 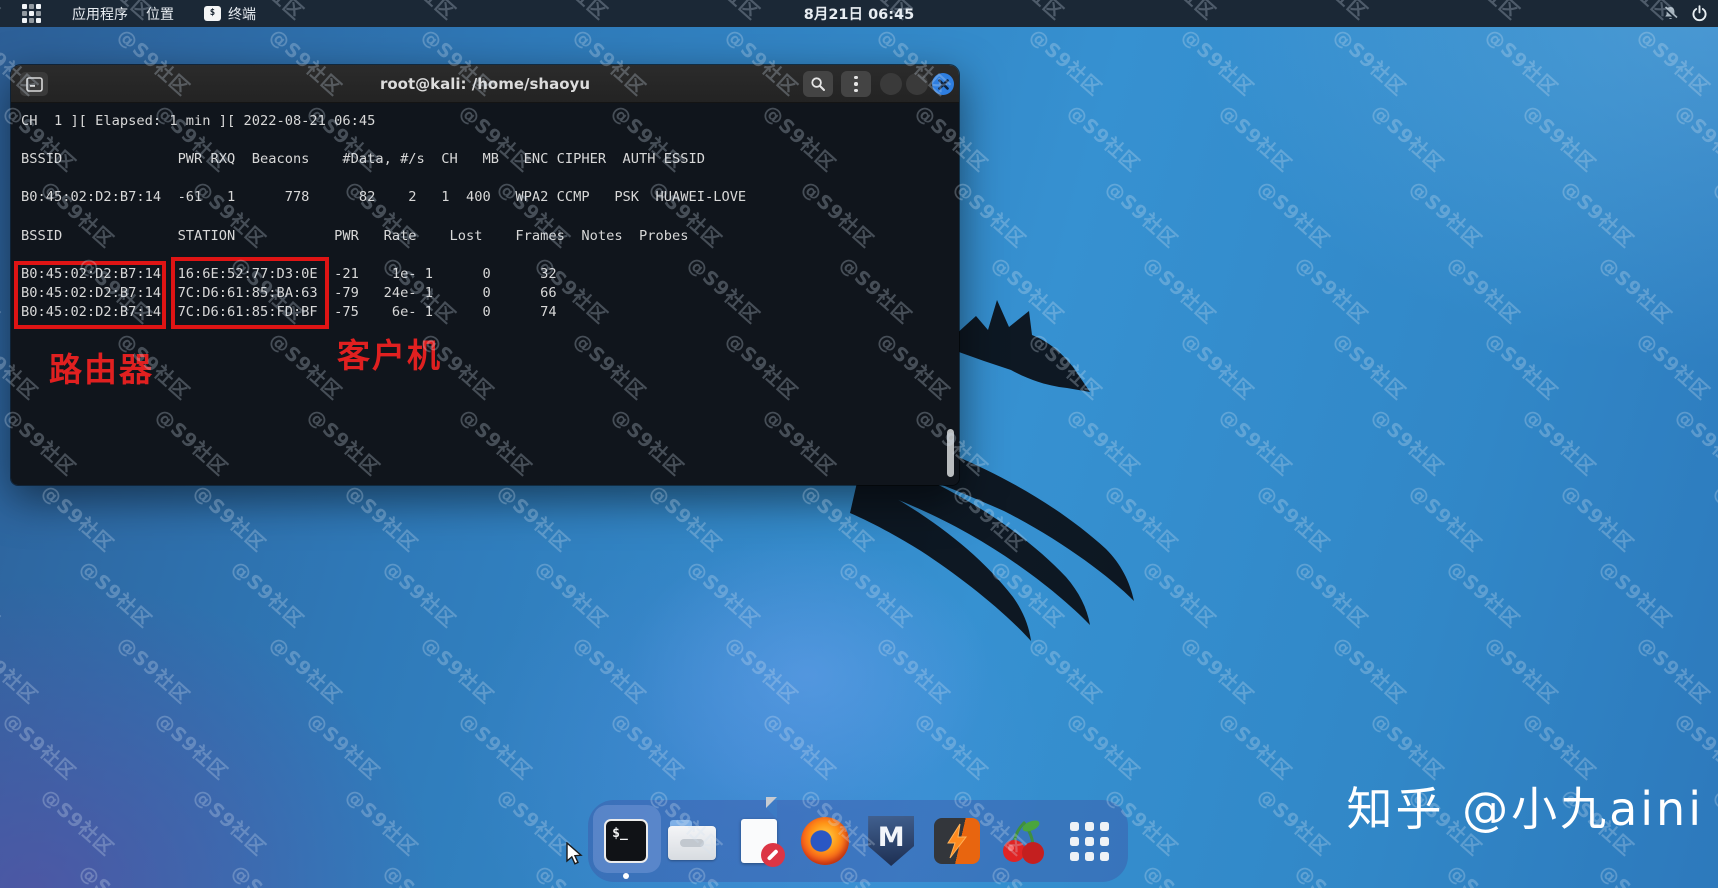 I want to click on burpsuite-icon, so click(x=957, y=841).